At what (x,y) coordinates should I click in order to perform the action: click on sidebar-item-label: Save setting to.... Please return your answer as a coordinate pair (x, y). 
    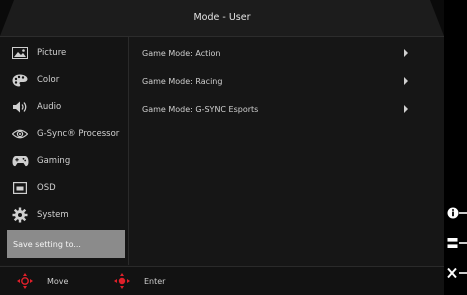
    Looking at the image, I should click on (47, 244).